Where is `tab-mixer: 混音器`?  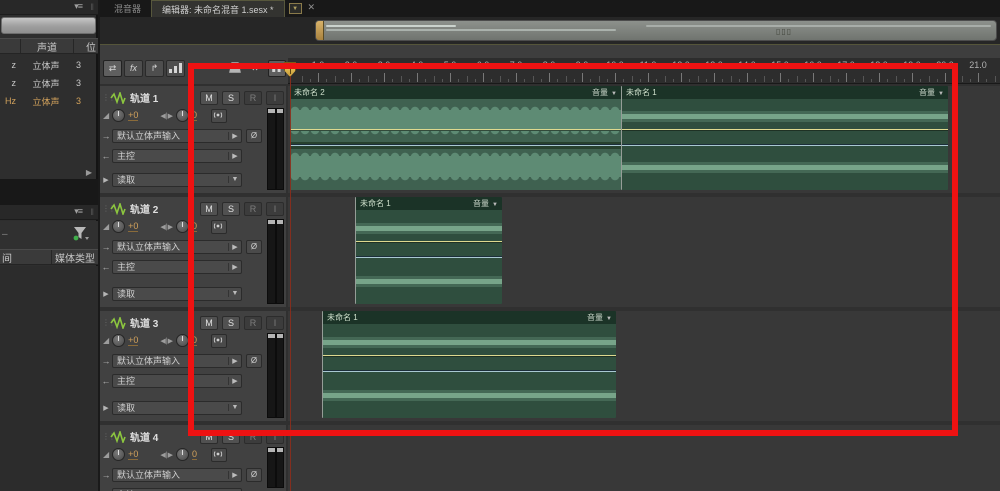
tab-mixer: 混音器 is located at coordinates (127, 8).